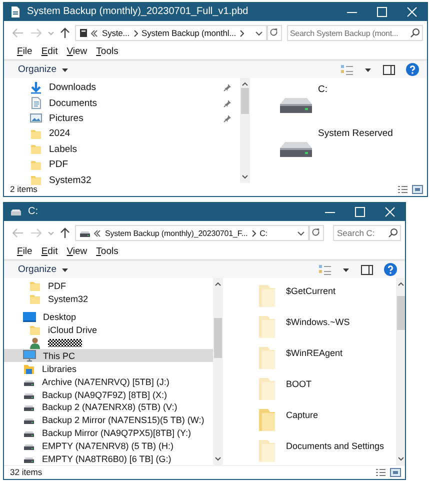 This screenshot has height=482, width=430. Describe the element at coordinates (108, 330) in the screenshot. I see `nav-item: iCloud Drive` at that location.